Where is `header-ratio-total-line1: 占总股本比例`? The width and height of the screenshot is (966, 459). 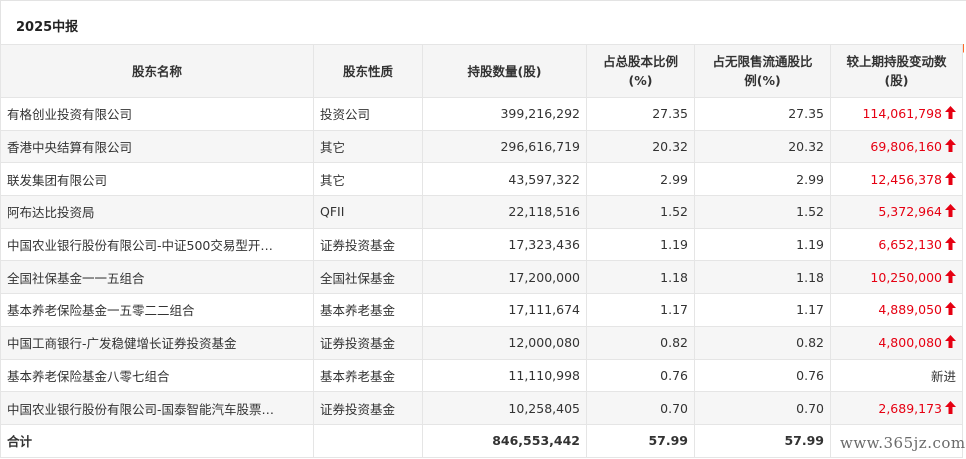
header-ratio-total-line1: 占总股本比例 is located at coordinates (640, 61).